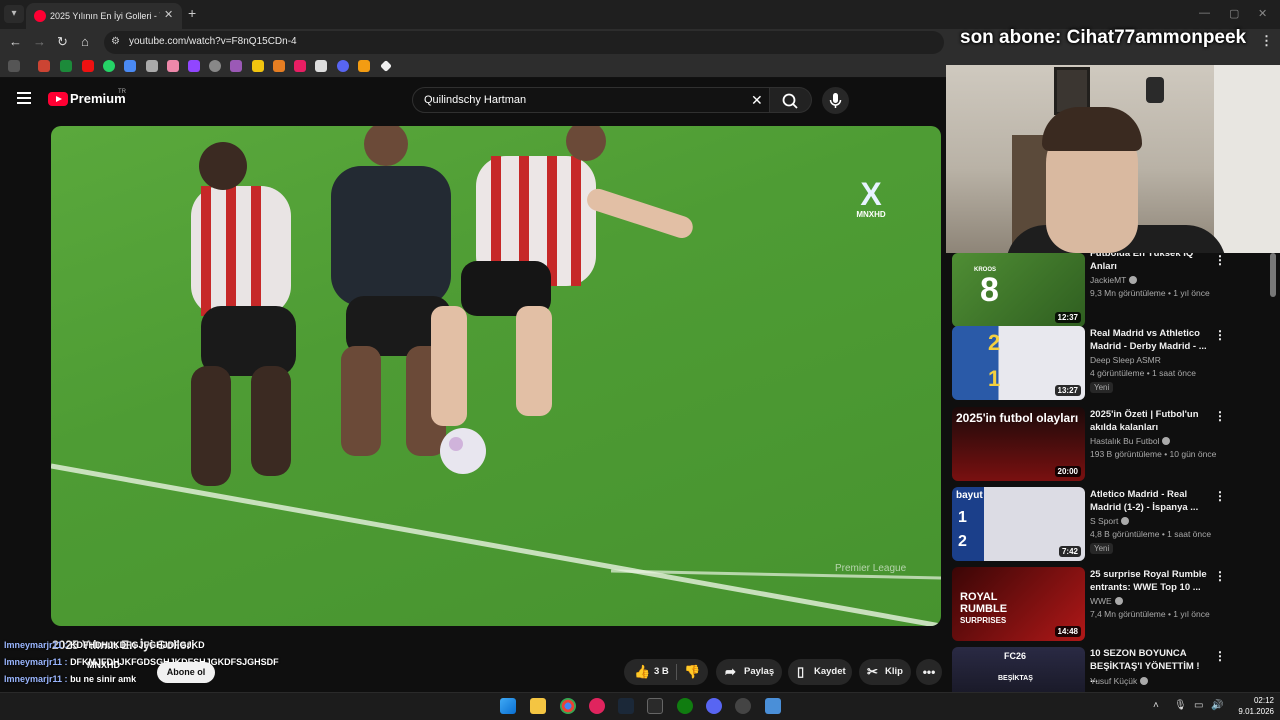 This screenshot has height=720, width=1280. Describe the element at coordinates (538, 706) in the screenshot. I see `file-explorer-icon` at that location.